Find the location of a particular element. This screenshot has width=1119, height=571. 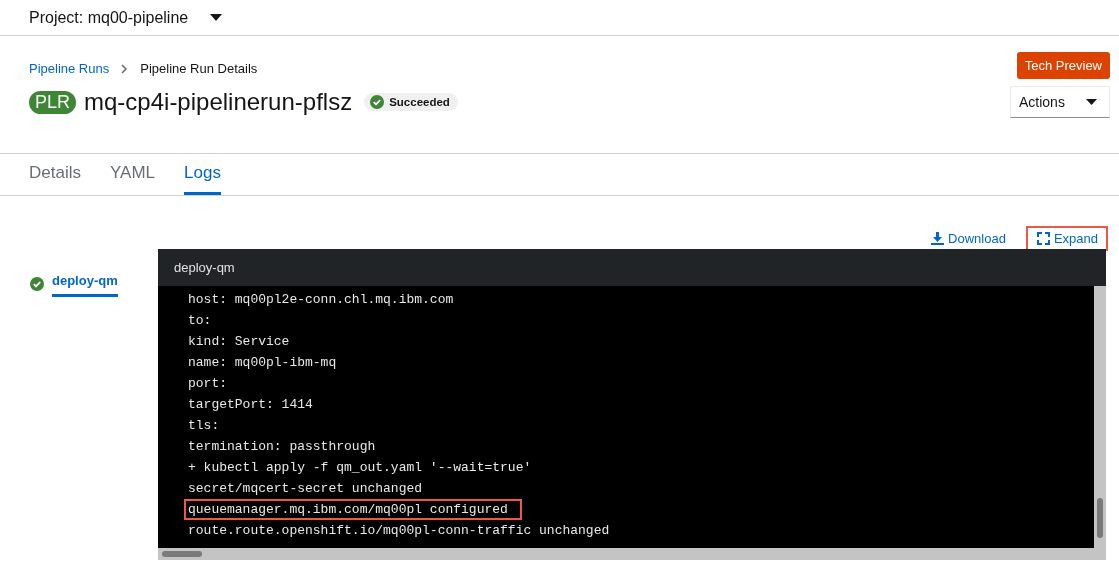

log-line: termination: passthrough is located at coordinates (282, 447).